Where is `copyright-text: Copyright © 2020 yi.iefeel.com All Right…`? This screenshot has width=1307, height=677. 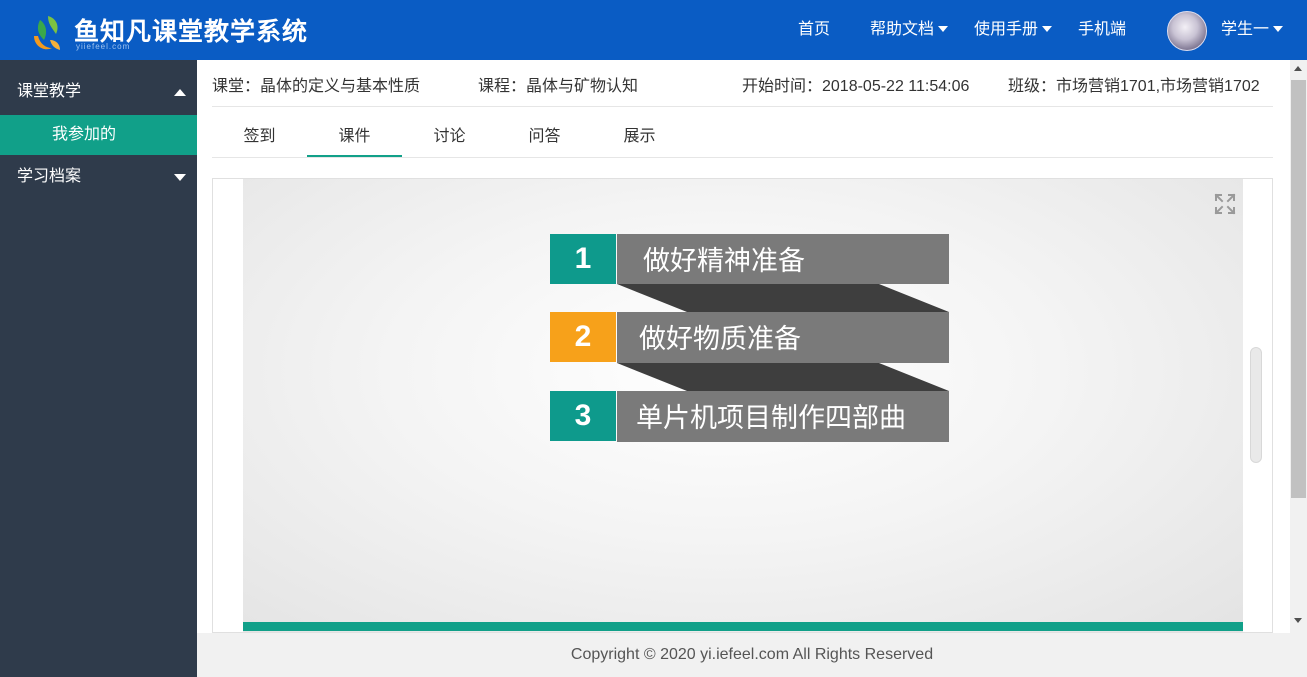 copyright-text: Copyright © 2020 yi.iefeel.com All Right… is located at coordinates (752, 654).